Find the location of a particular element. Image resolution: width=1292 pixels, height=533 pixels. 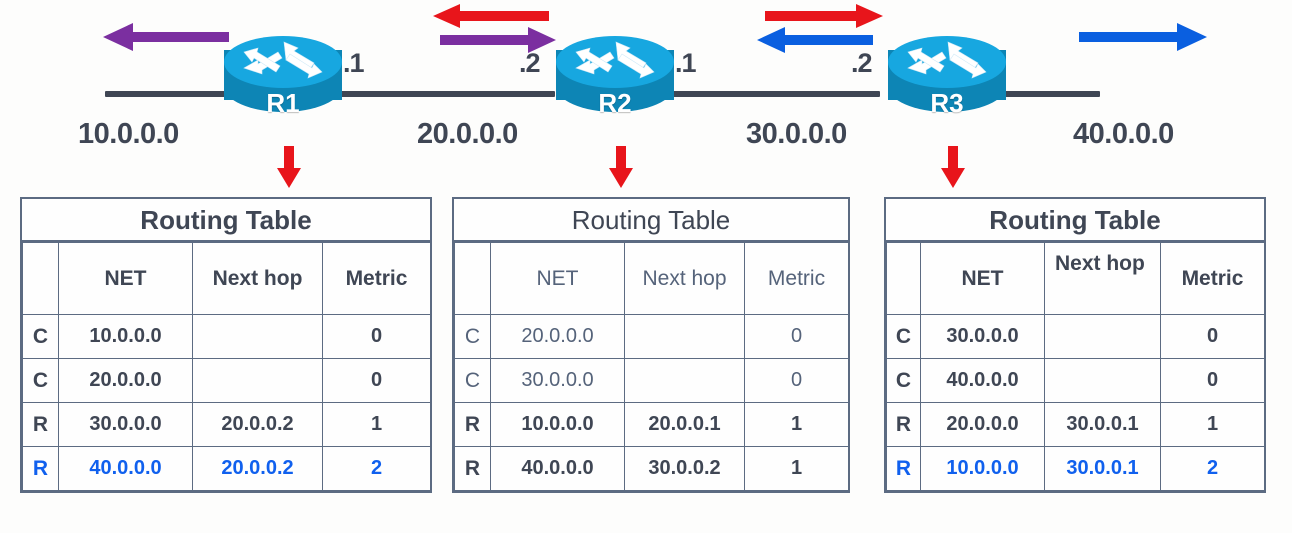

table-row-highlighted: R 10.0.0.0 30.0.0.1 2 is located at coordinates (1075, 468).